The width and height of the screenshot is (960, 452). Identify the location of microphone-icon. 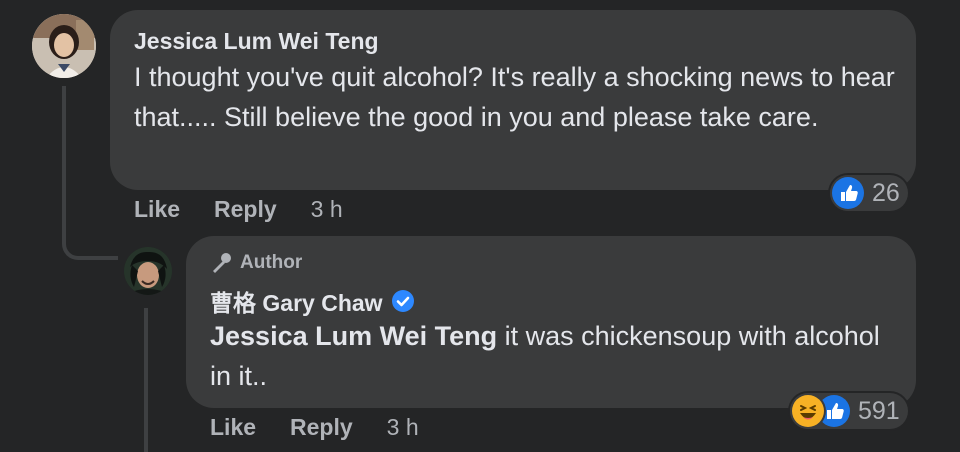
(221, 263).